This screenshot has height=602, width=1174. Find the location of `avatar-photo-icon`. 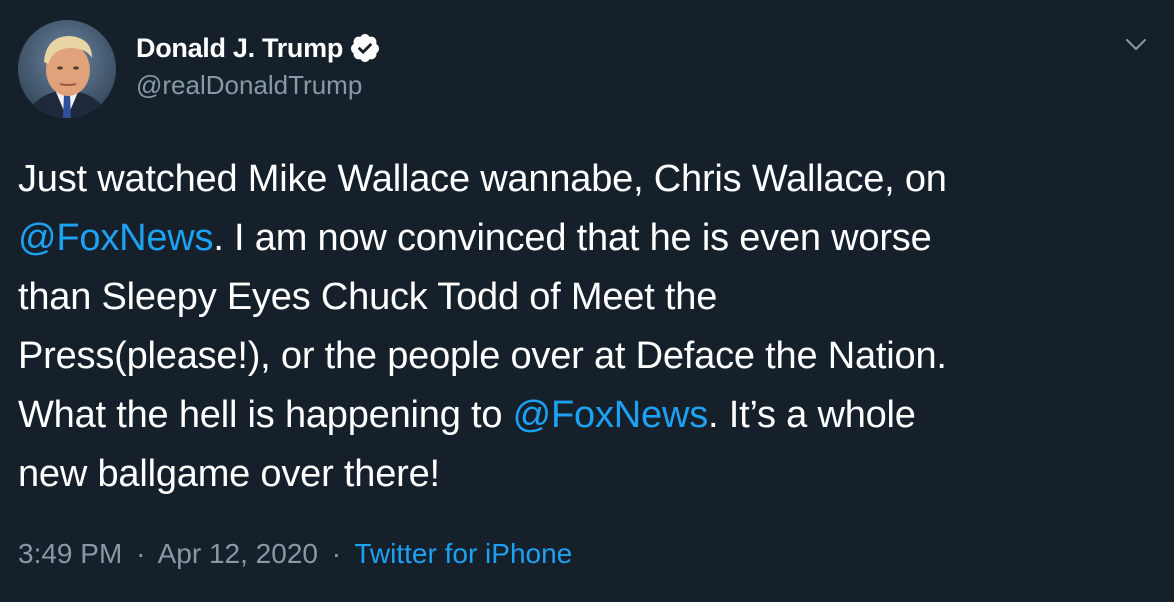

avatar-photo-icon is located at coordinates (67, 69).